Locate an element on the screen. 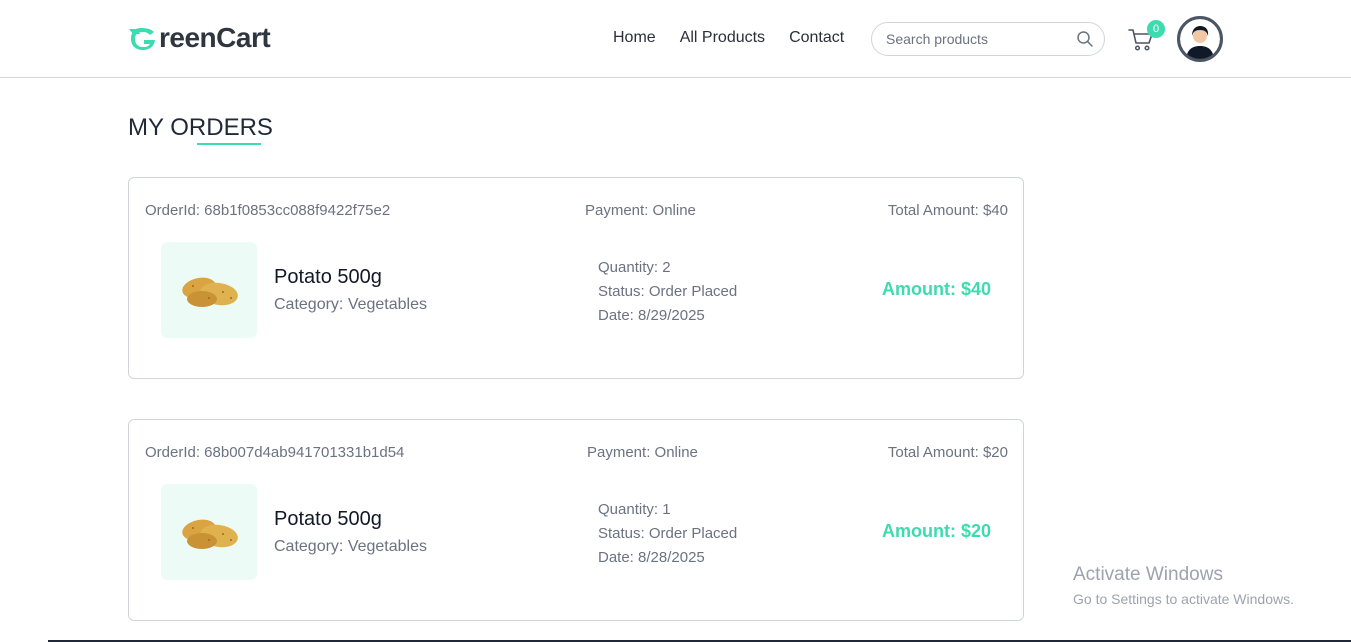 The width and height of the screenshot is (1351, 642). order-total: Total Amount: $40 is located at coordinates (947, 210).